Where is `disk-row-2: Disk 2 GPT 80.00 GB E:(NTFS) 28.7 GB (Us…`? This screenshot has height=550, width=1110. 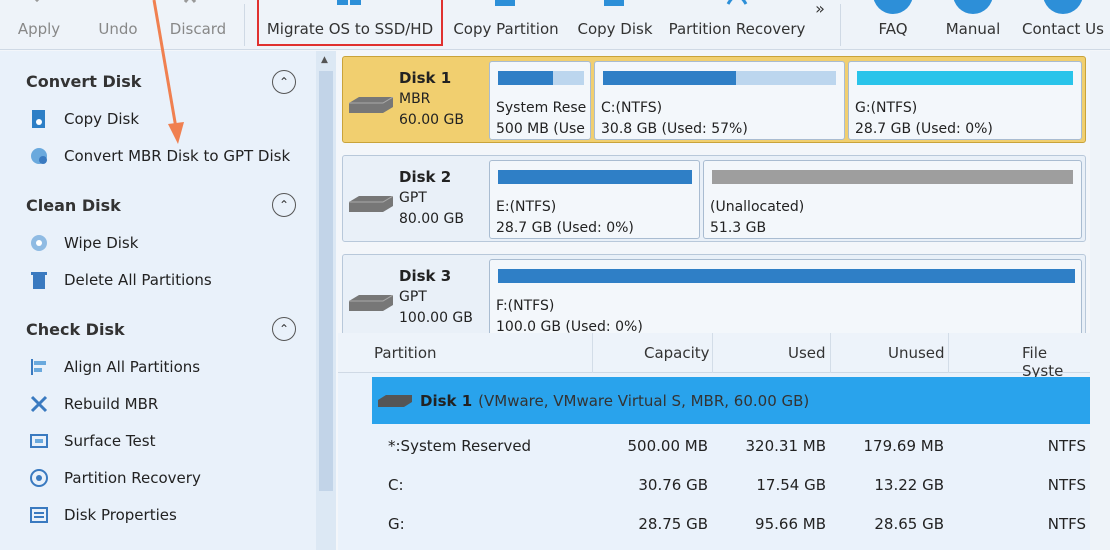
disk-row-2: Disk 2 GPT 80.00 GB E:(NTFS) 28.7 GB (Us… is located at coordinates (714, 198).